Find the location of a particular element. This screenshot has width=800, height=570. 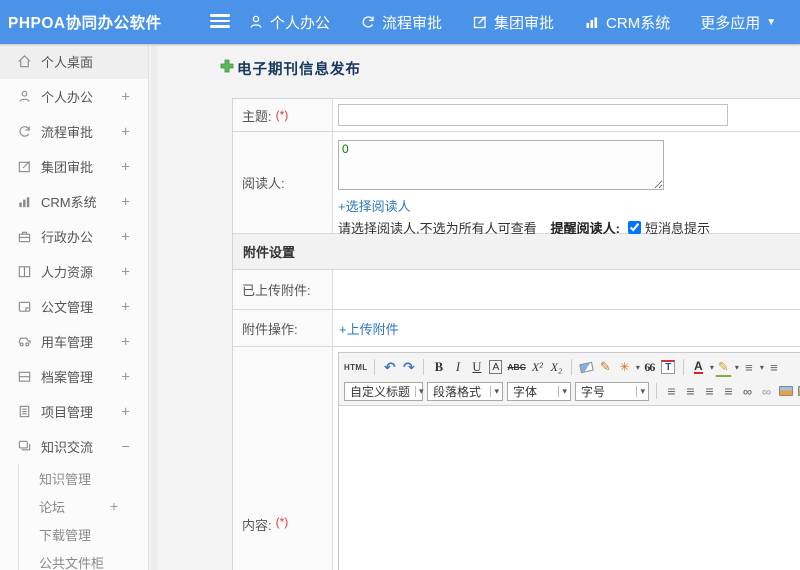

font-family-select: 字体 ▾ is located at coordinates (539, 391).